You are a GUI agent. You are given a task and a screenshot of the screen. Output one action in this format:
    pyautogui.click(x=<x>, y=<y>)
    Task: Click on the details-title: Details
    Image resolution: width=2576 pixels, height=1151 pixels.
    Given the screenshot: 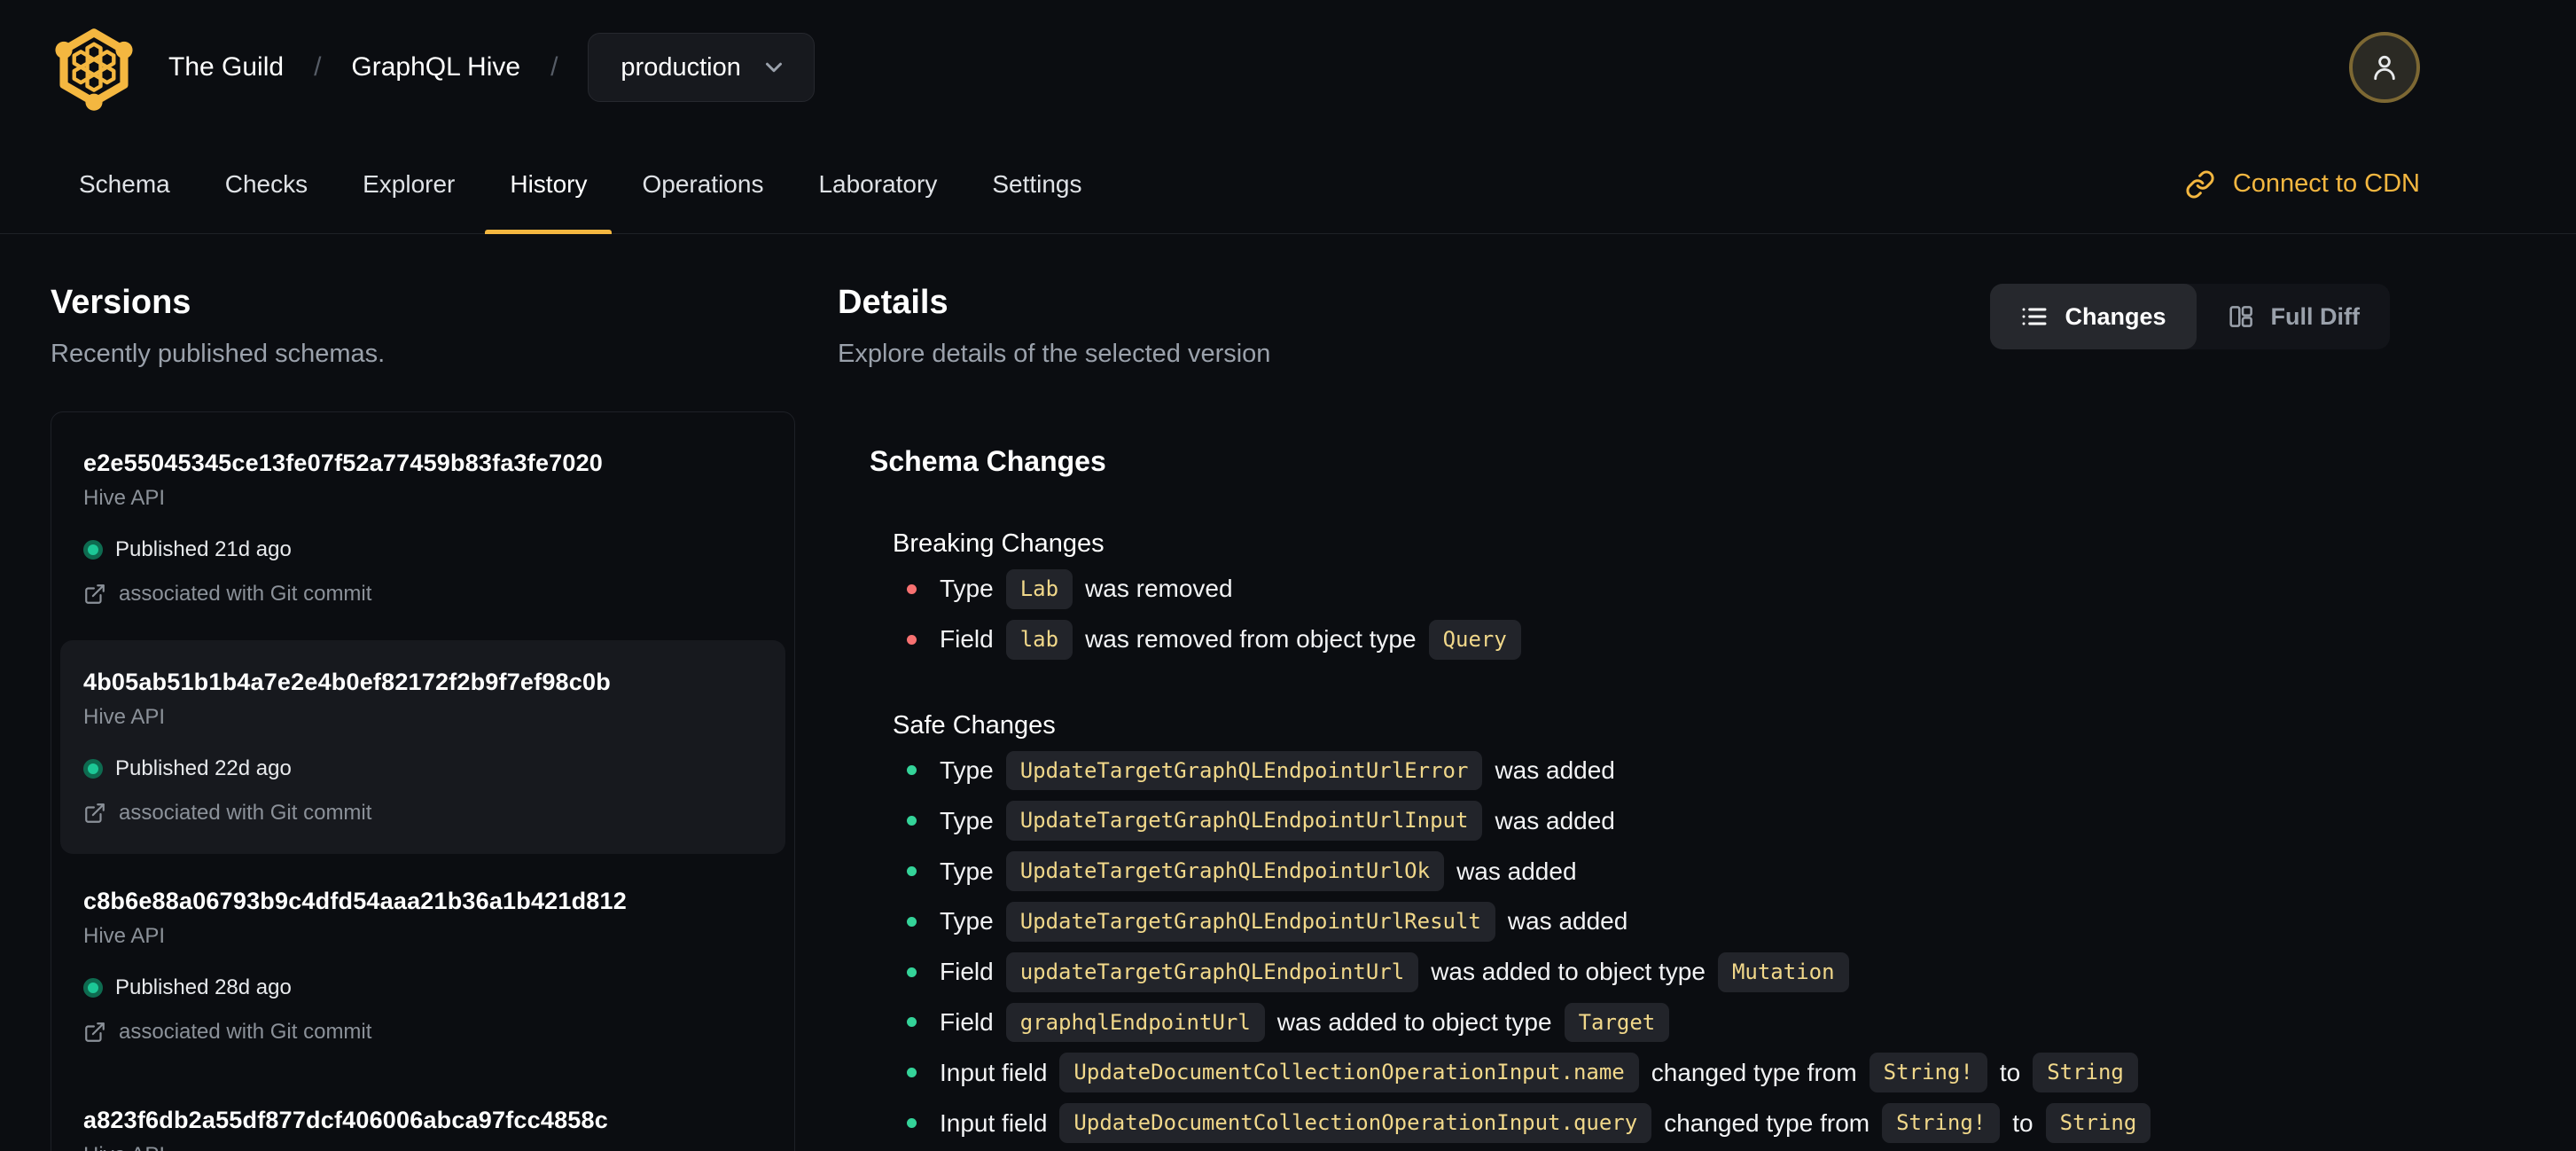 What is the action you would take?
    pyautogui.click(x=893, y=302)
    